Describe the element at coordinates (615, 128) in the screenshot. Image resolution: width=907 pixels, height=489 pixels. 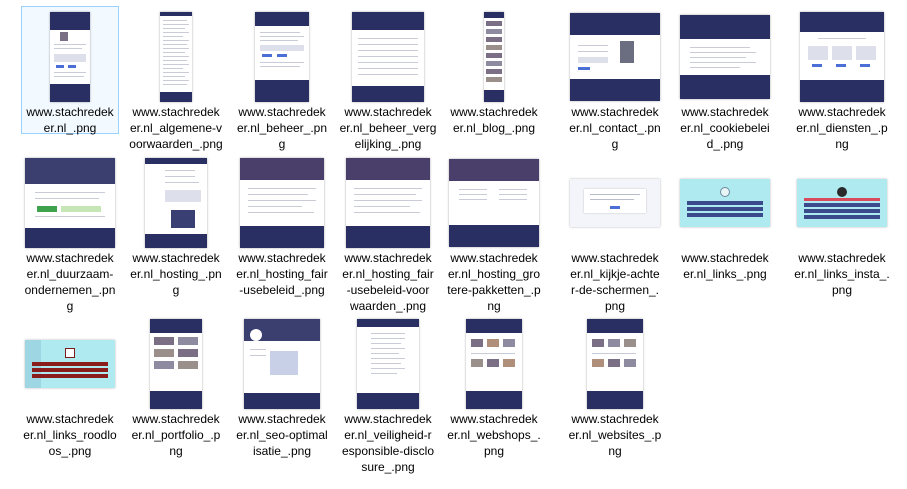
I see `file-name: www.stachredek er.nl_contact_.pn g` at that location.